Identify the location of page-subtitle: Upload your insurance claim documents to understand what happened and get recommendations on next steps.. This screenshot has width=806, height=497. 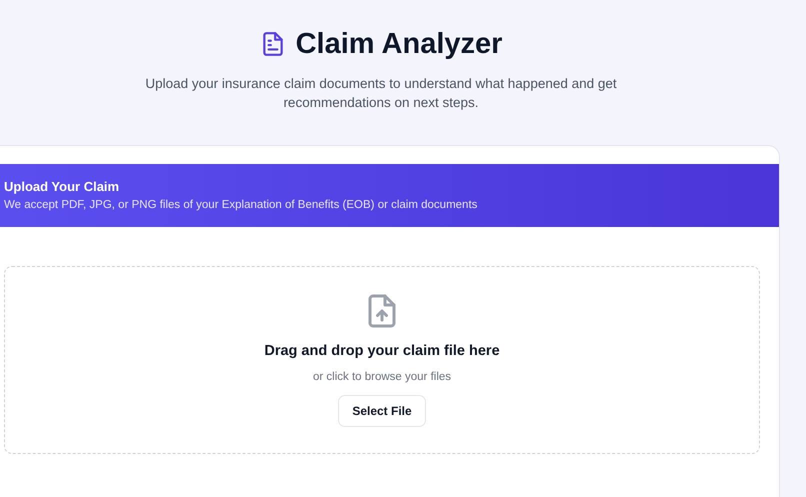
(381, 93).